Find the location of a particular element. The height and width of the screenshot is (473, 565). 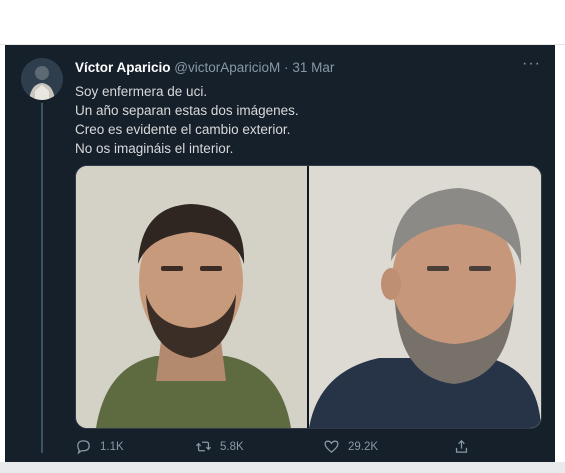

retweet-icon is located at coordinates (203, 446).